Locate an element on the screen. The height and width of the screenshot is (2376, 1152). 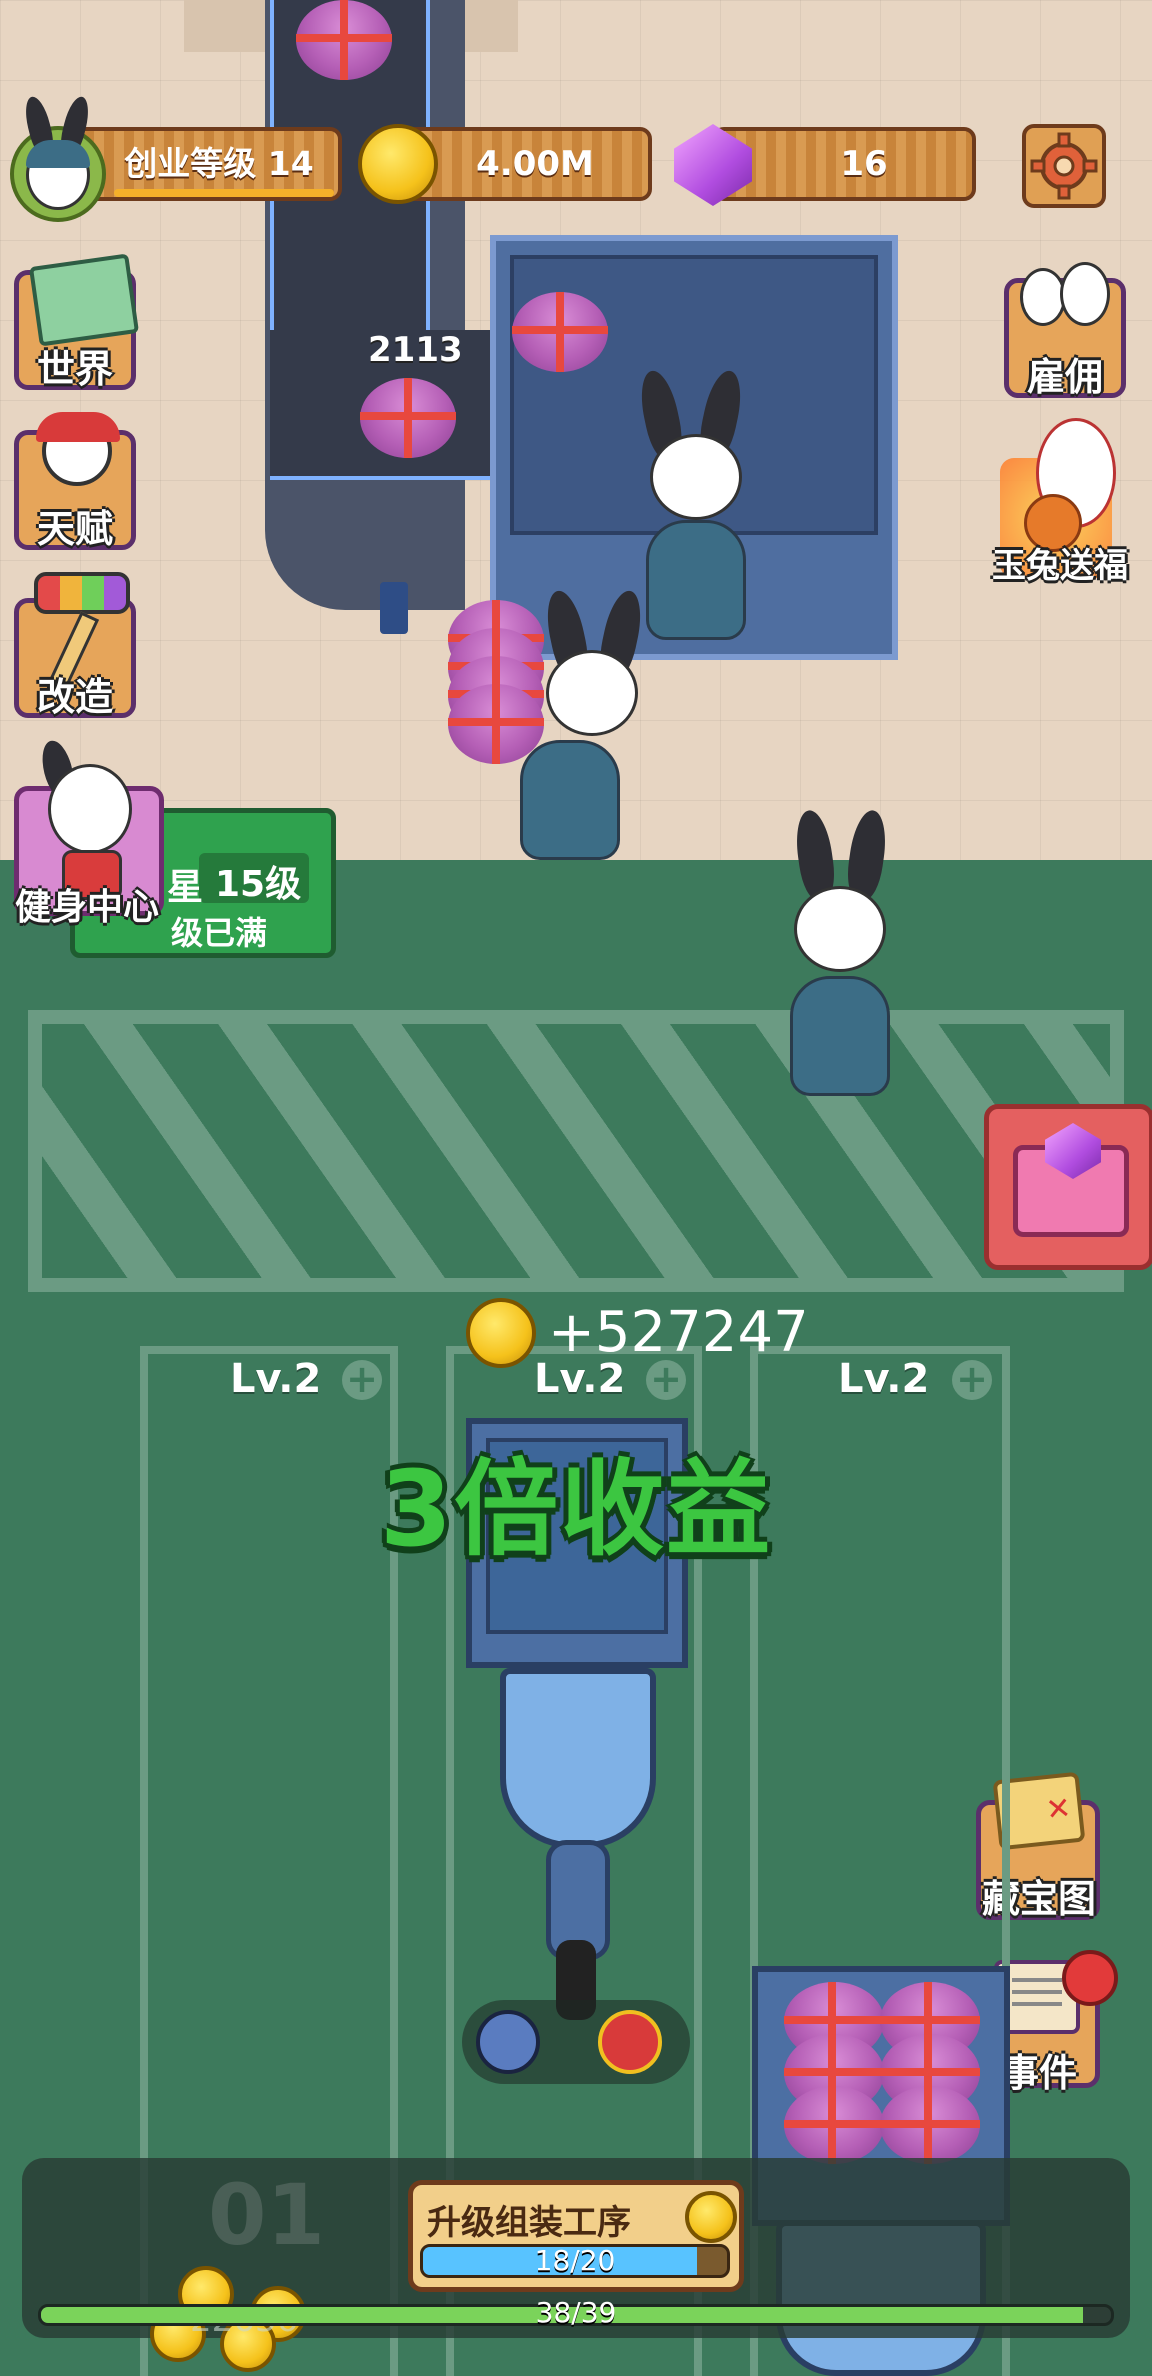
jade-rabbit-button: 玉兔送福 is located at coordinates (1066, 503).